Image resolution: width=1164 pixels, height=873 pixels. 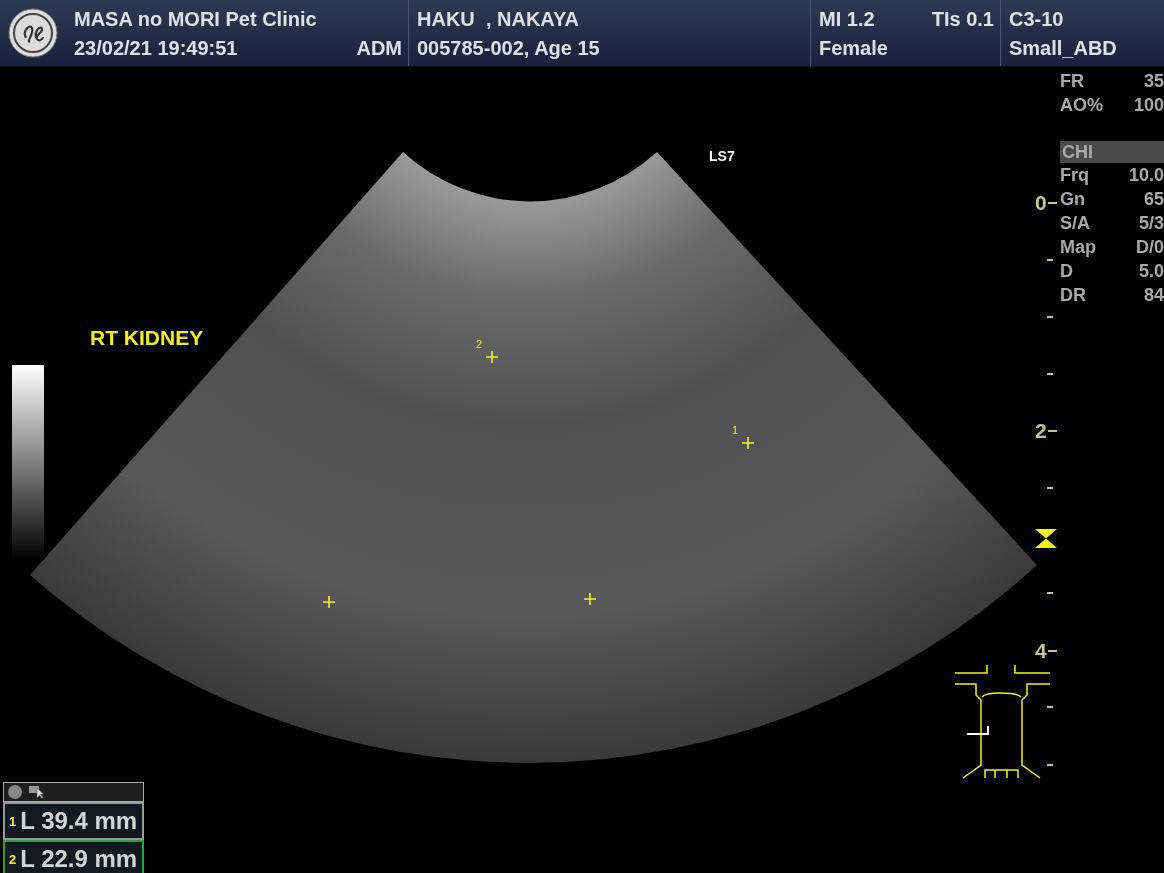 What do you see at coordinates (1074, 175) in the screenshot?
I see `parameter-name: Frq` at bounding box center [1074, 175].